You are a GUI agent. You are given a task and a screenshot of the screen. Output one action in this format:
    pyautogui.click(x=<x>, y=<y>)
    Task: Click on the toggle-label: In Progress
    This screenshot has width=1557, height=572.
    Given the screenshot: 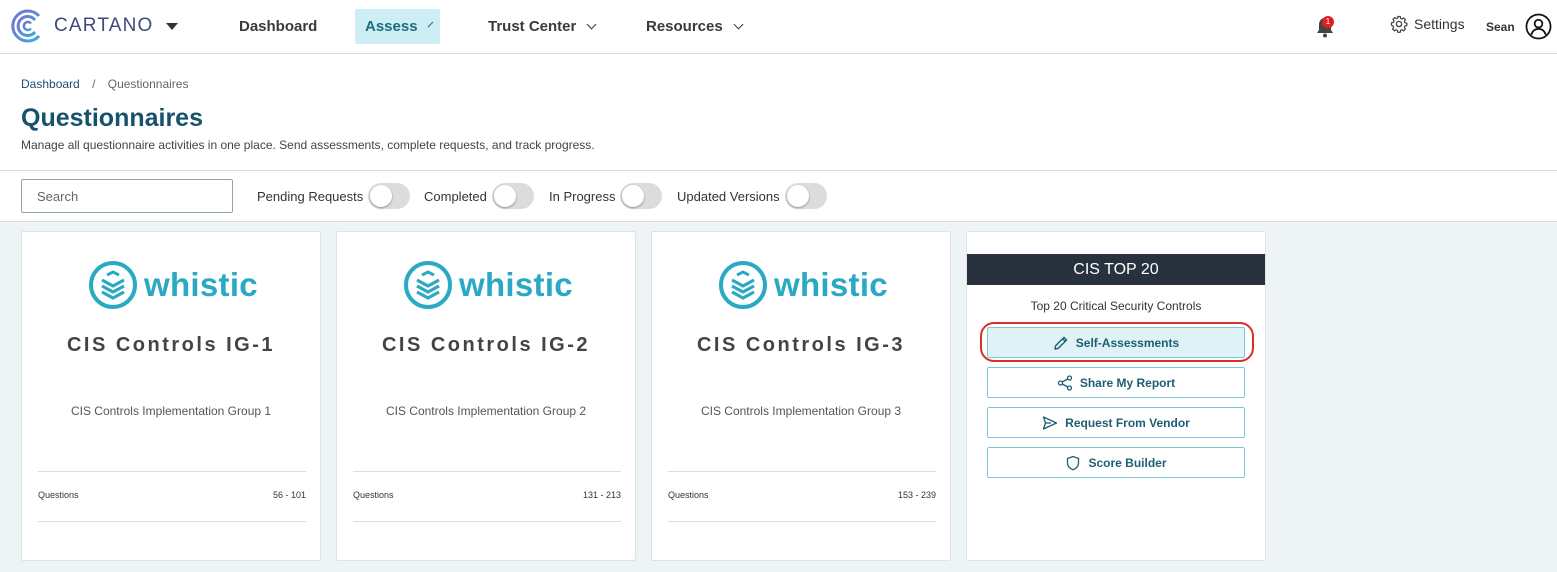 What is the action you would take?
    pyautogui.click(x=582, y=196)
    